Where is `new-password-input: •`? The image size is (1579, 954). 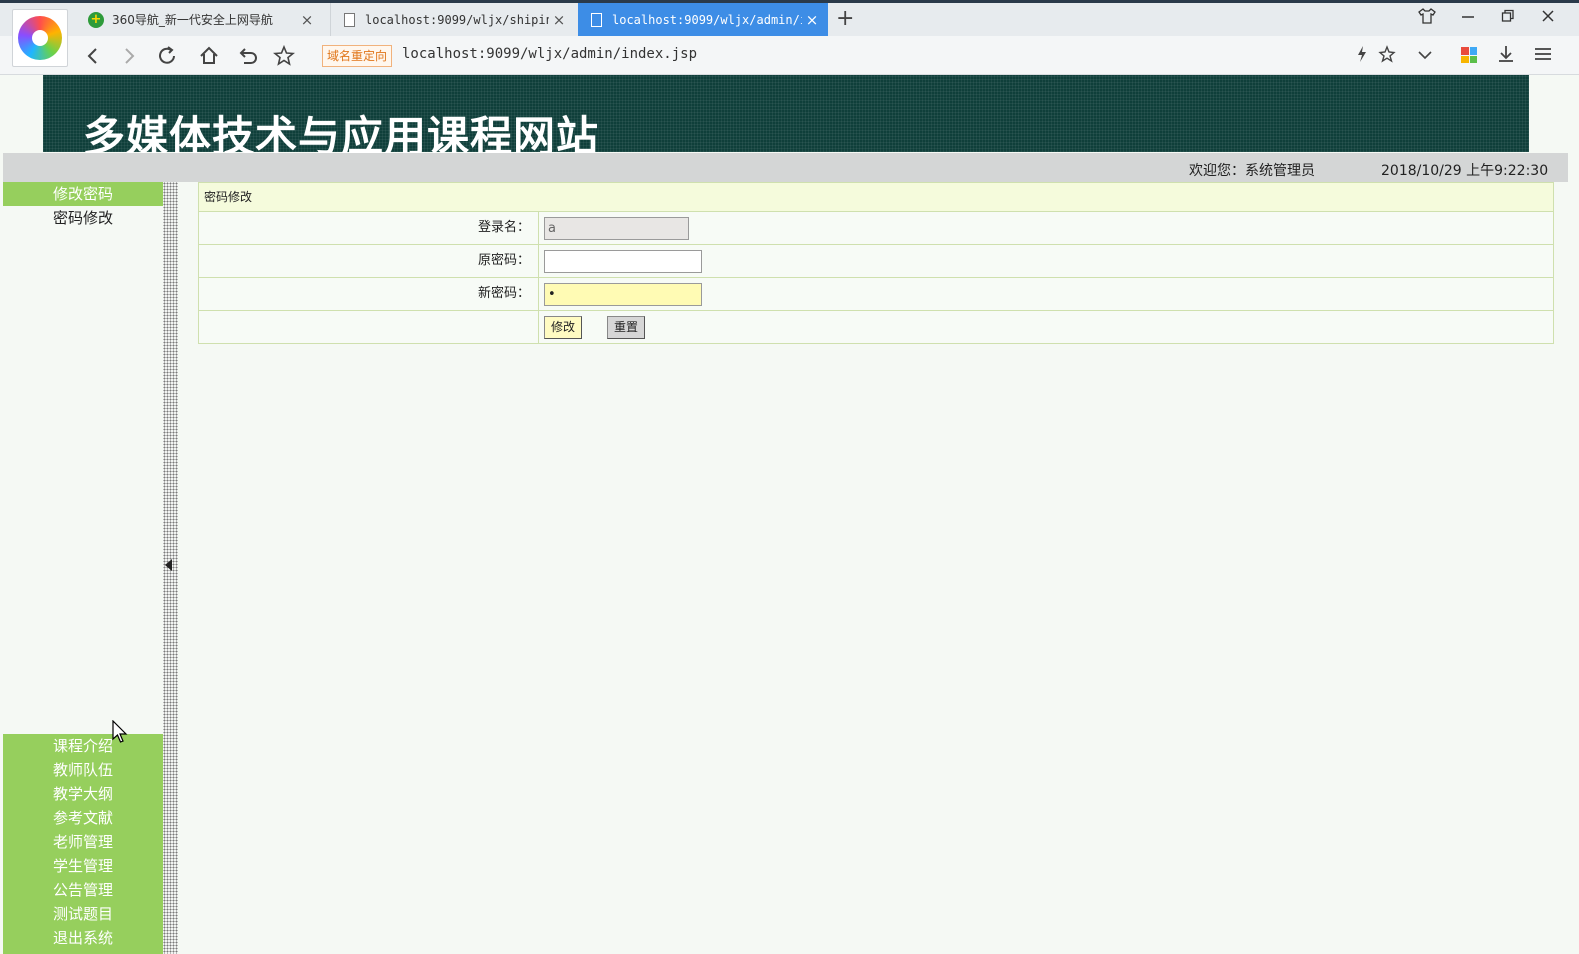 new-password-input: • is located at coordinates (623, 294).